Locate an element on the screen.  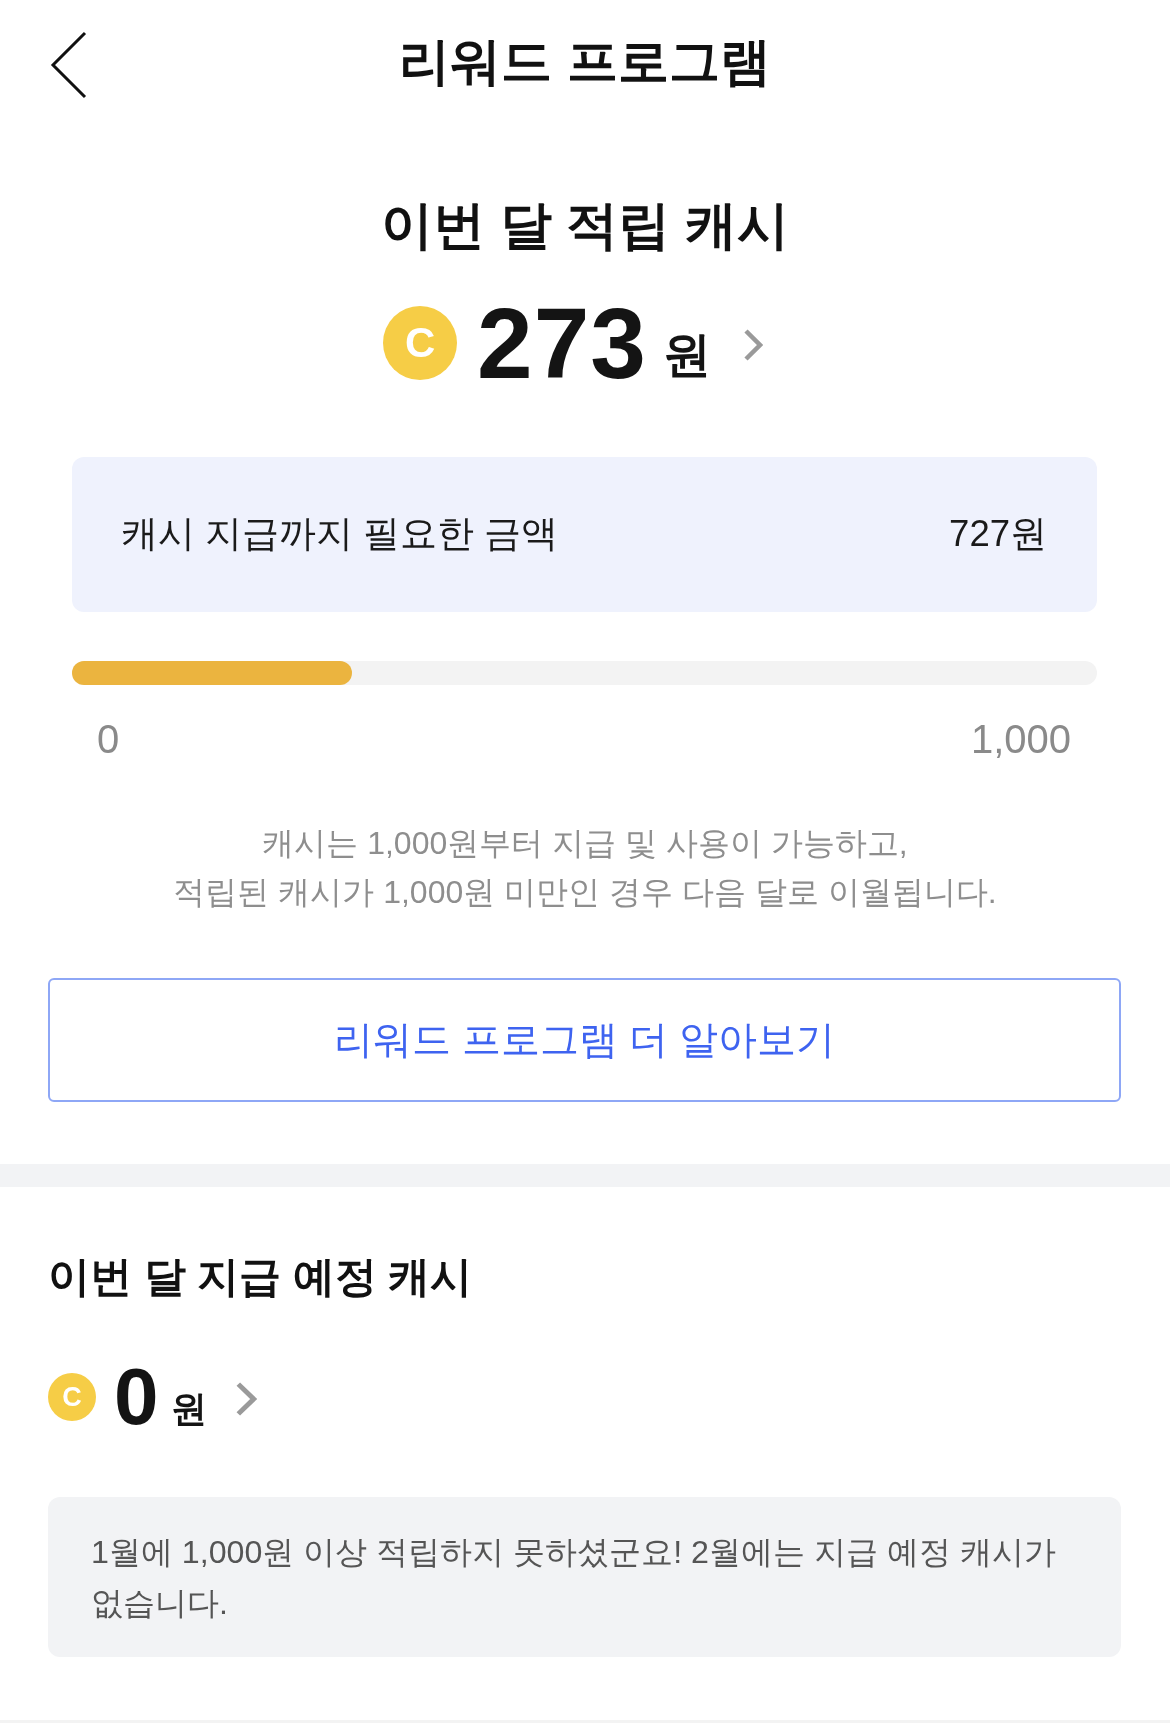
back-button is located at coordinates (69, 65).